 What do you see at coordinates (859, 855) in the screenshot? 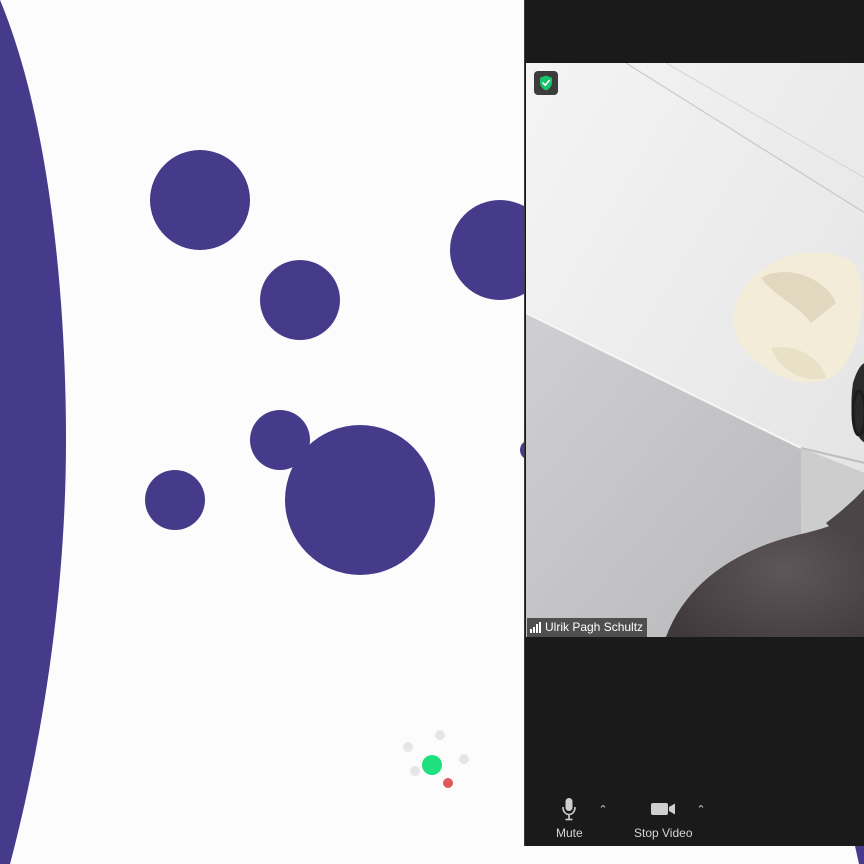
I see `purple-arc-edge` at bounding box center [859, 855].